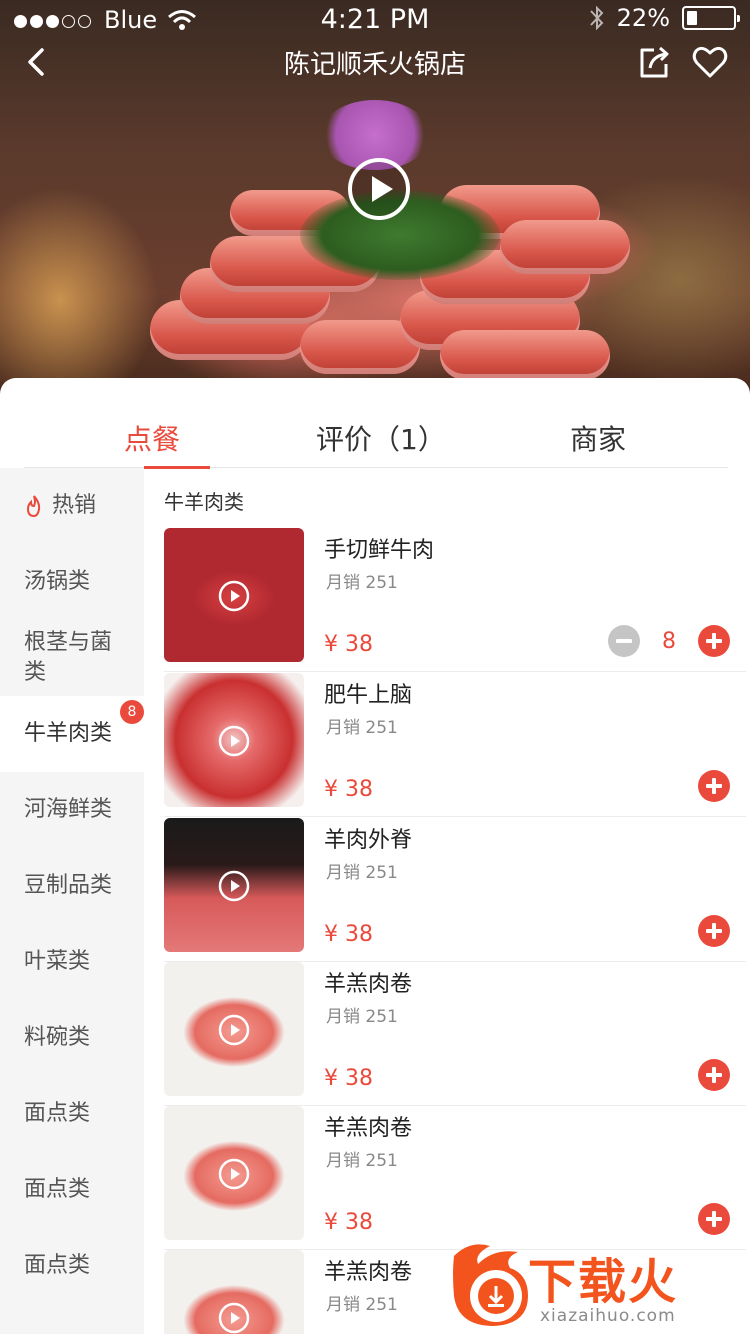 The image size is (750, 1334). What do you see at coordinates (68, 885) in the screenshot?
I see `sidebar-item-label: 豆制品类` at bounding box center [68, 885].